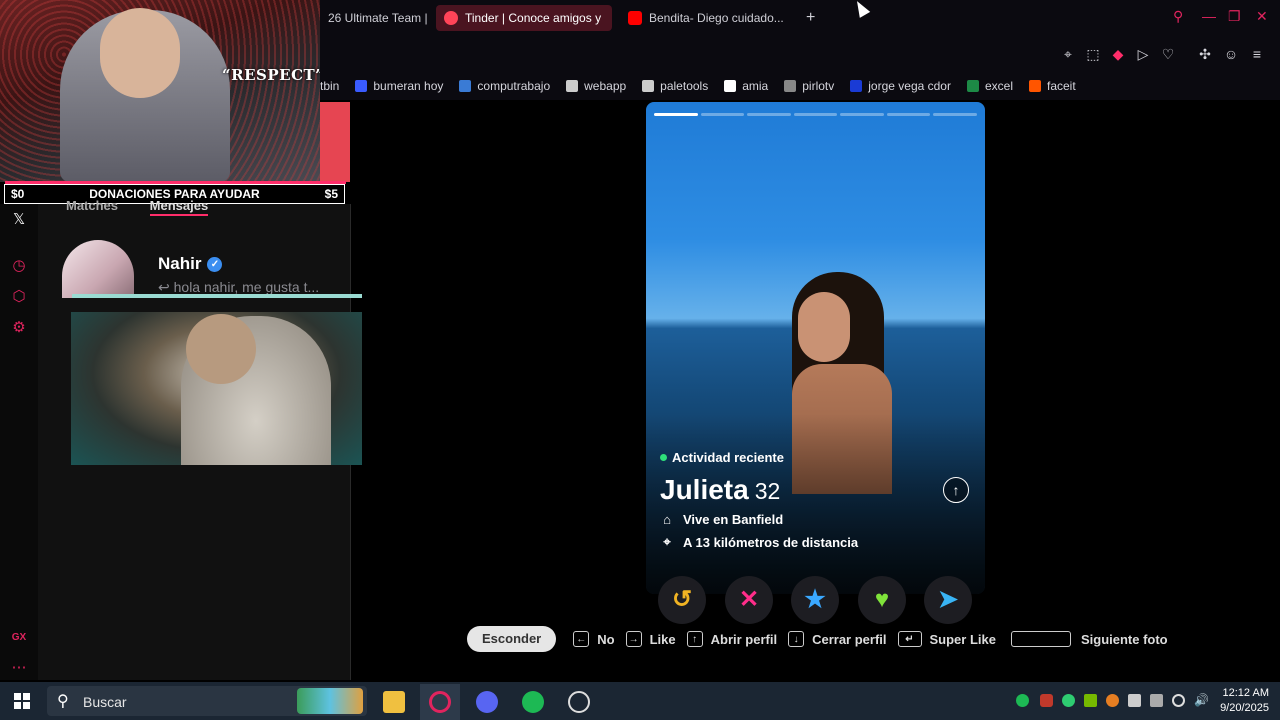 This screenshot has height=720, width=1280. What do you see at coordinates (1201, 700) in the screenshot?
I see `volume-icon: 🔊` at bounding box center [1201, 700].